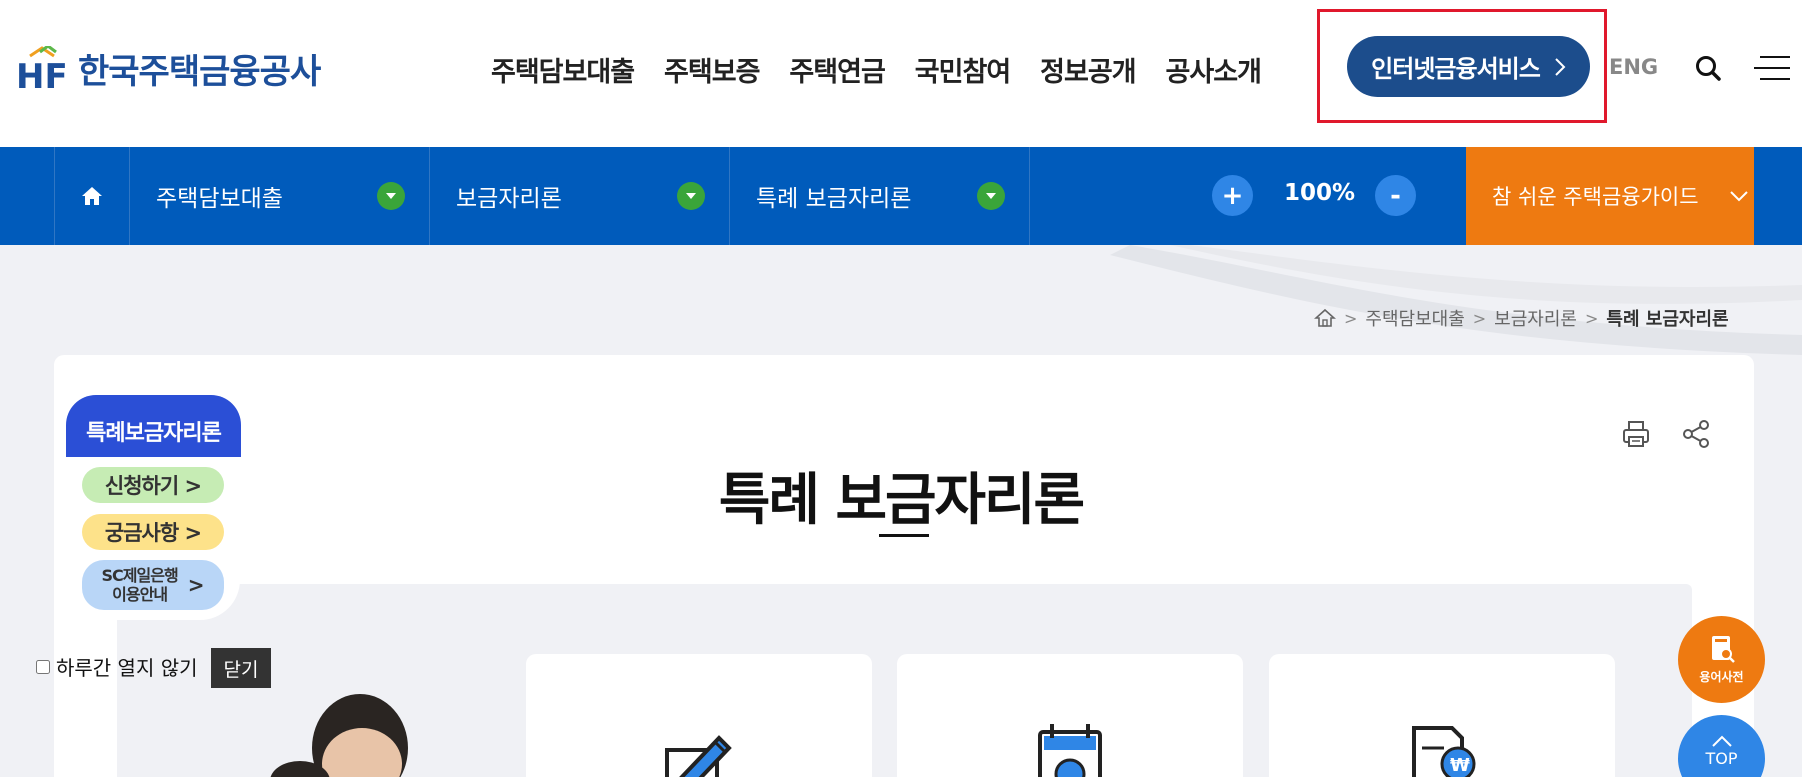  I want to click on zoom-out-button: -, so click(1395, 195).